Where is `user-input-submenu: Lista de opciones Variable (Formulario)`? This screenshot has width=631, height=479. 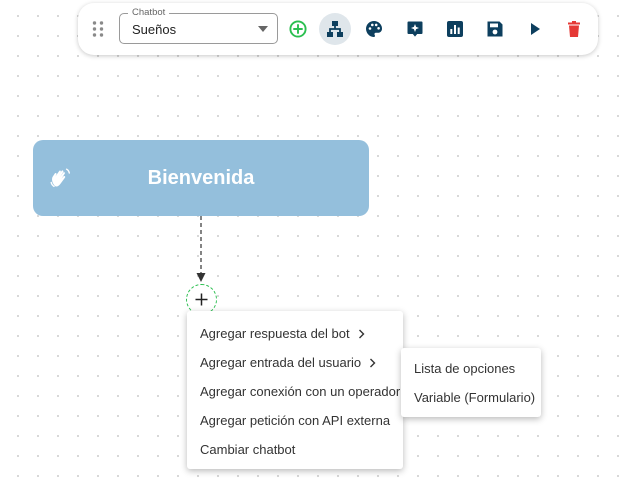
user-input-submenu: Lista de opciones Variable (Formulario) is located at coordinates (471, 382).